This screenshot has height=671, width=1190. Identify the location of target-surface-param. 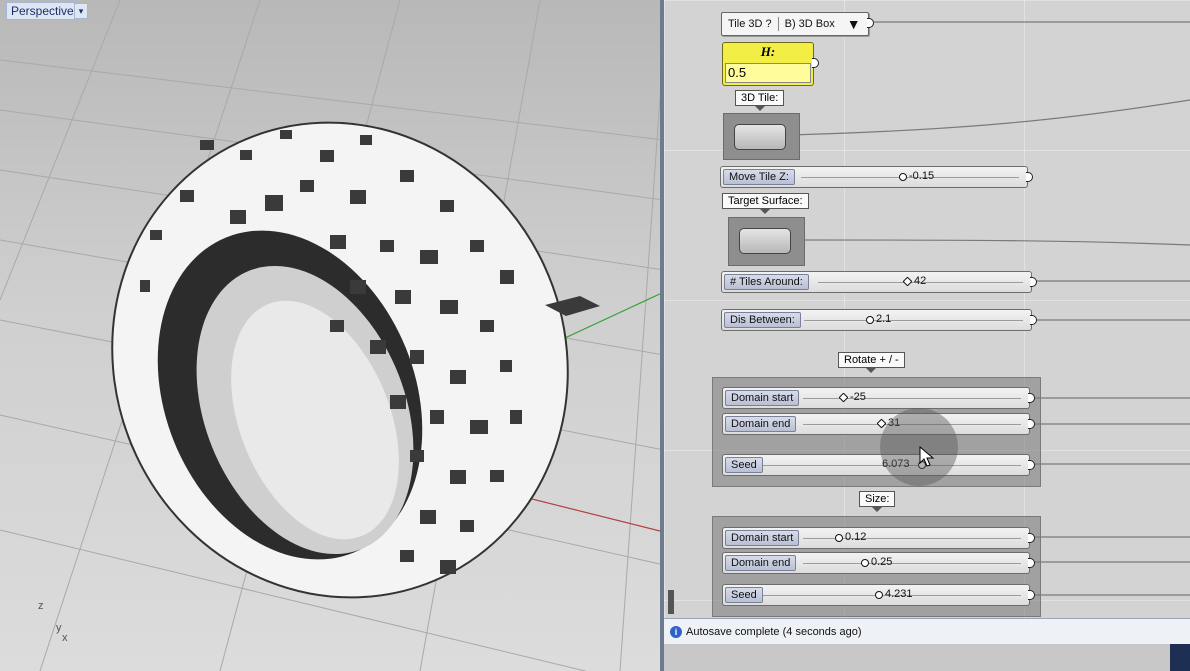
(766, 241).